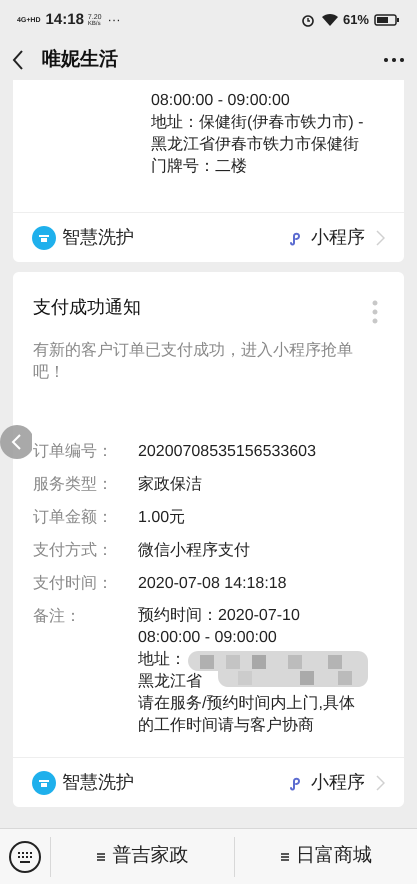 This screenshot has width=417, height=884. What do you see at coordinates (73, 484) in the screenshot?
I see `field-label: 服务类型：` at bounding box center [73, 484].